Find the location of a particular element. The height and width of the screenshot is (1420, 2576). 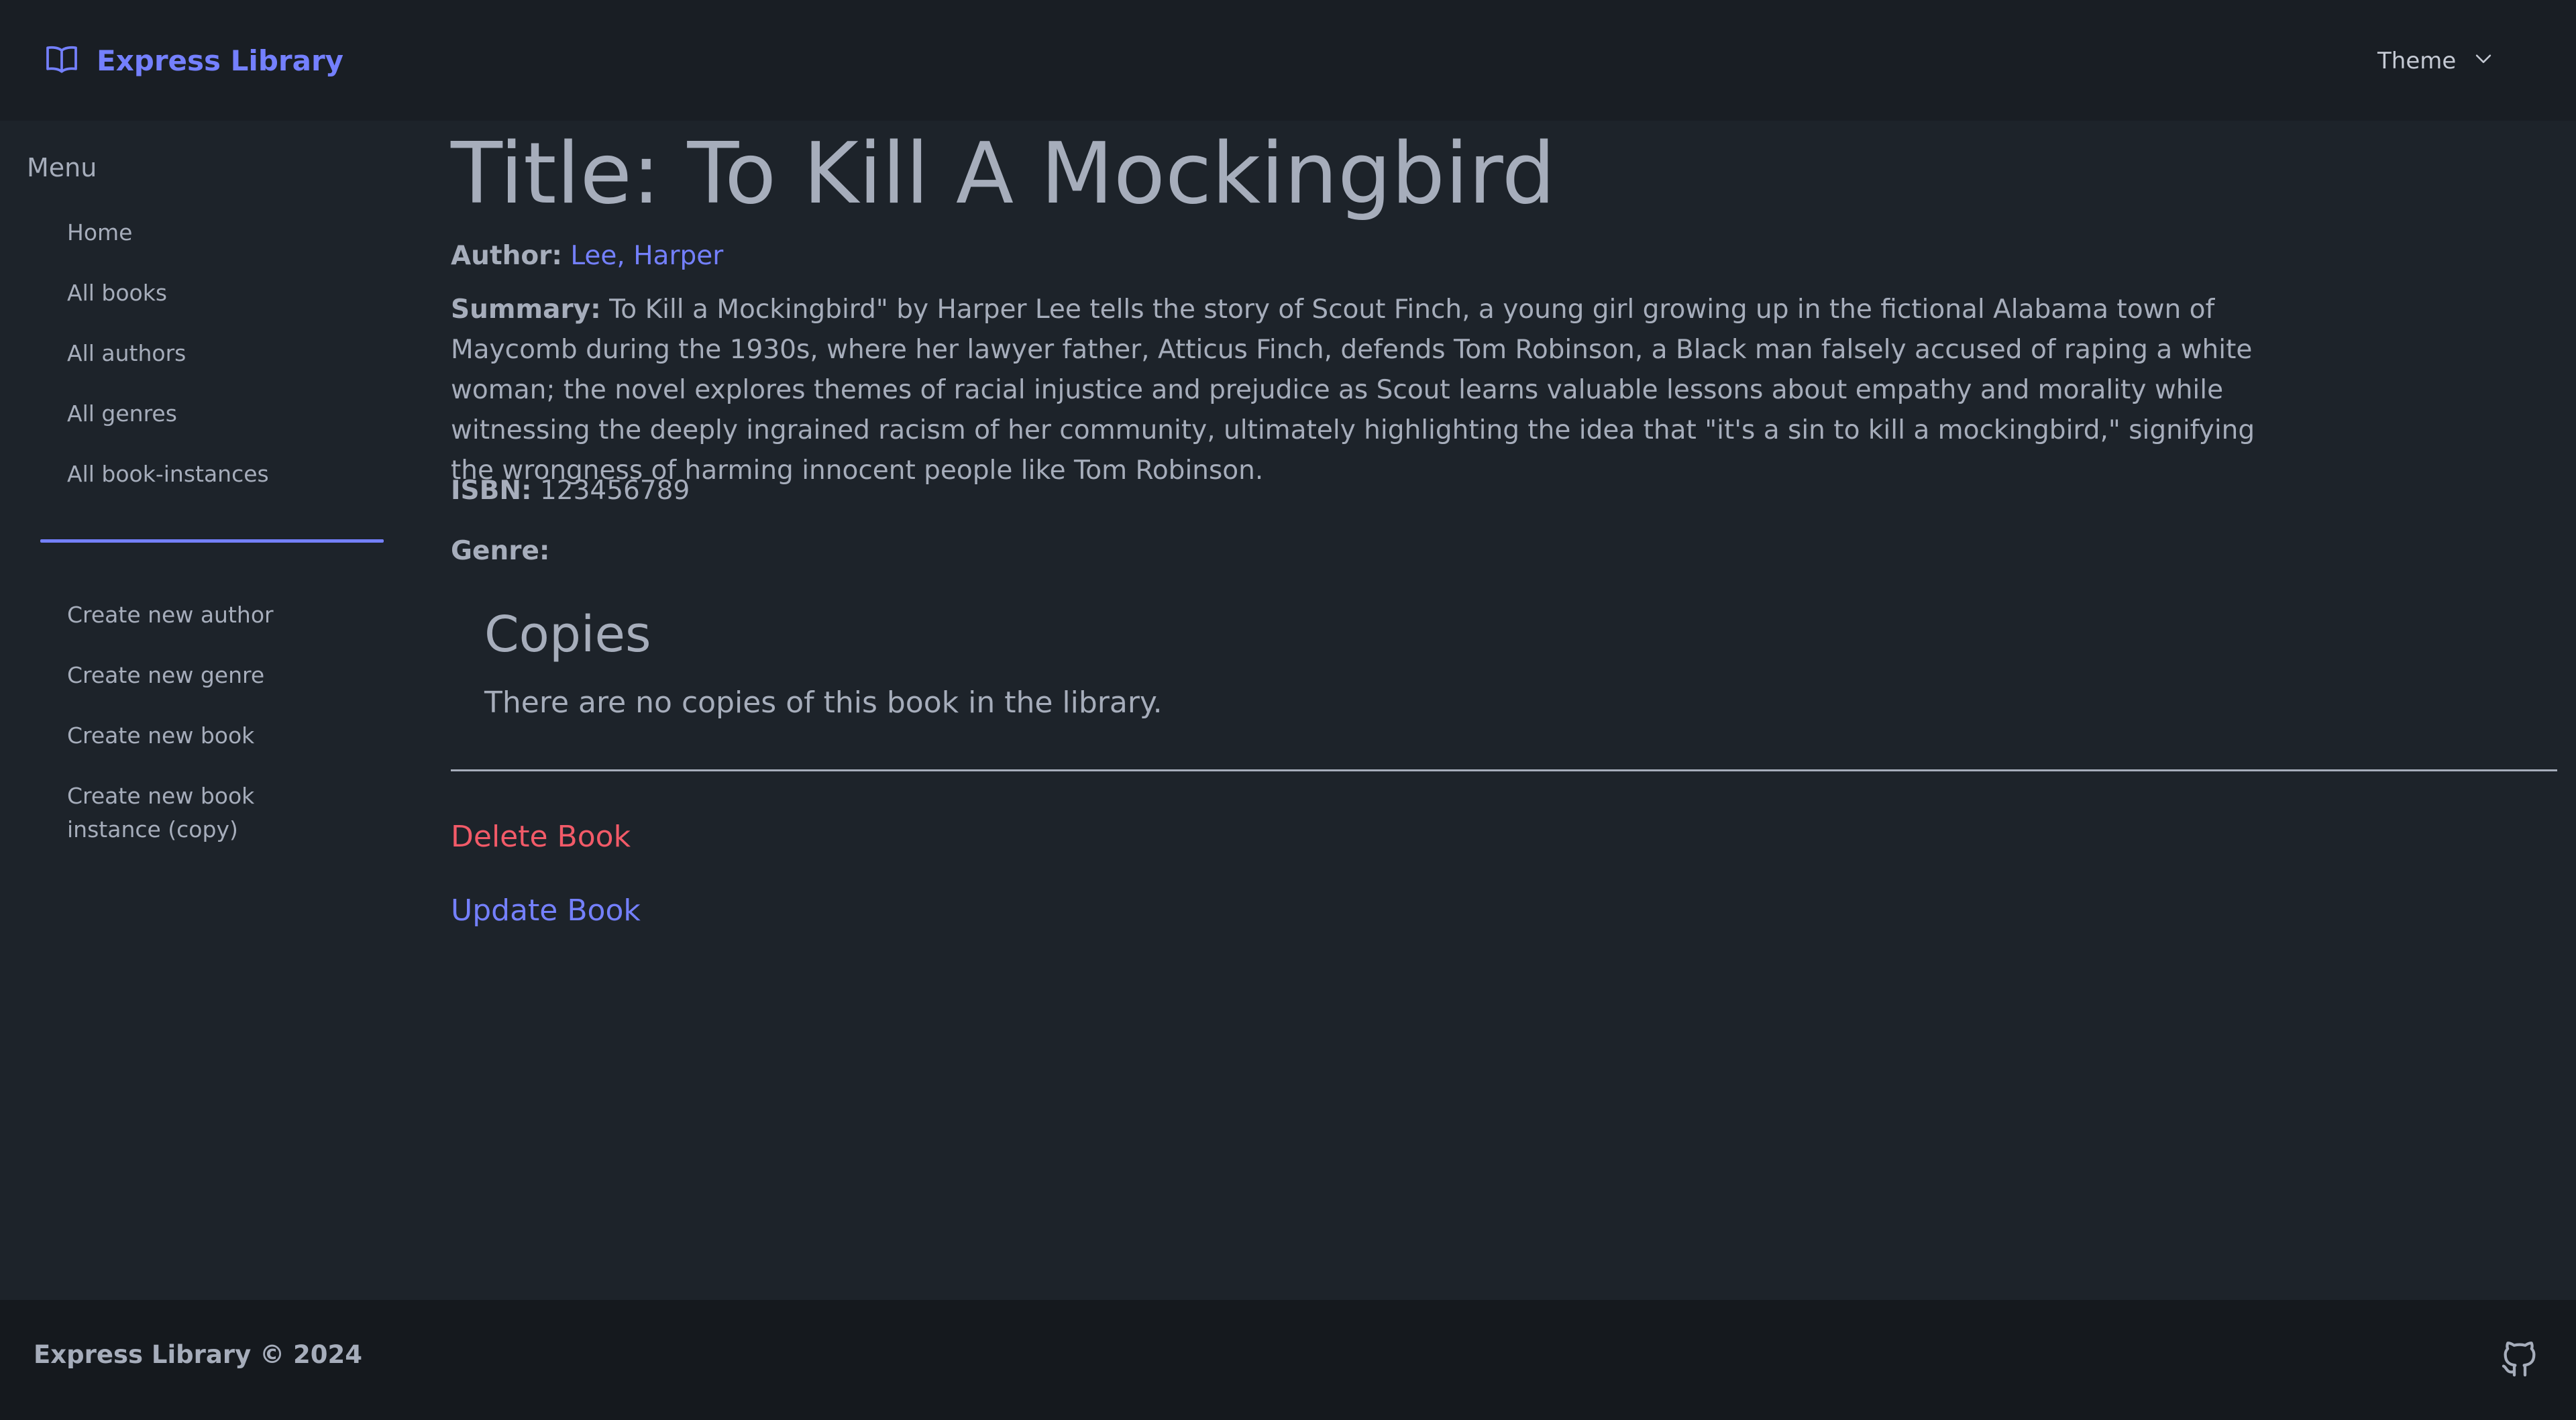

brand-link: Express Library is located at coordinates (193, 60).